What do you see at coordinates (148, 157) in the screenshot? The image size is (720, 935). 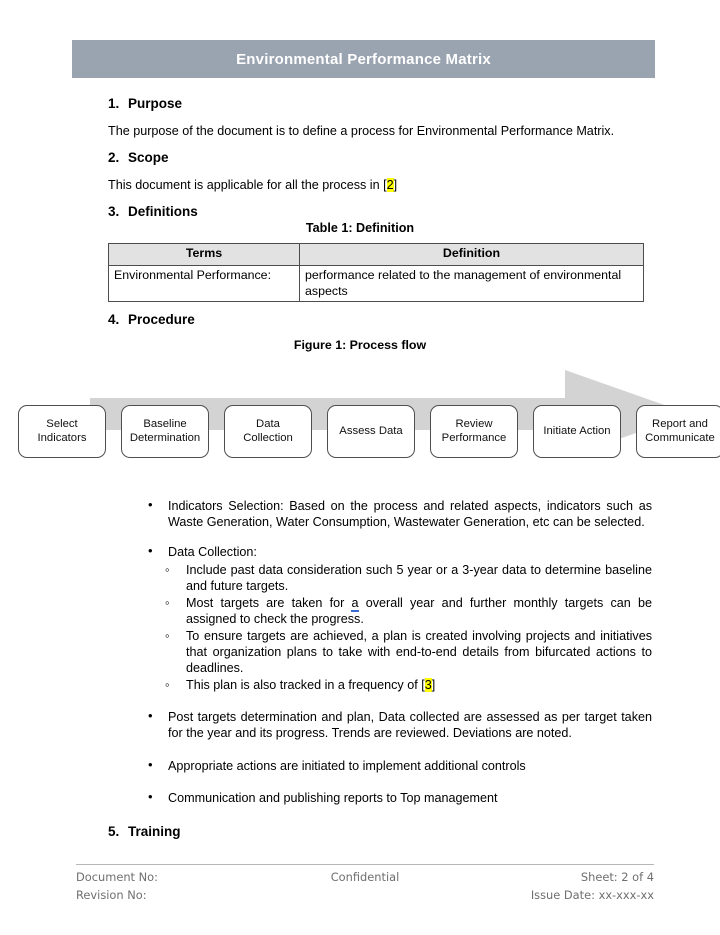 I see `heading-scope-title: Scope` at bounding box center [148, 157].